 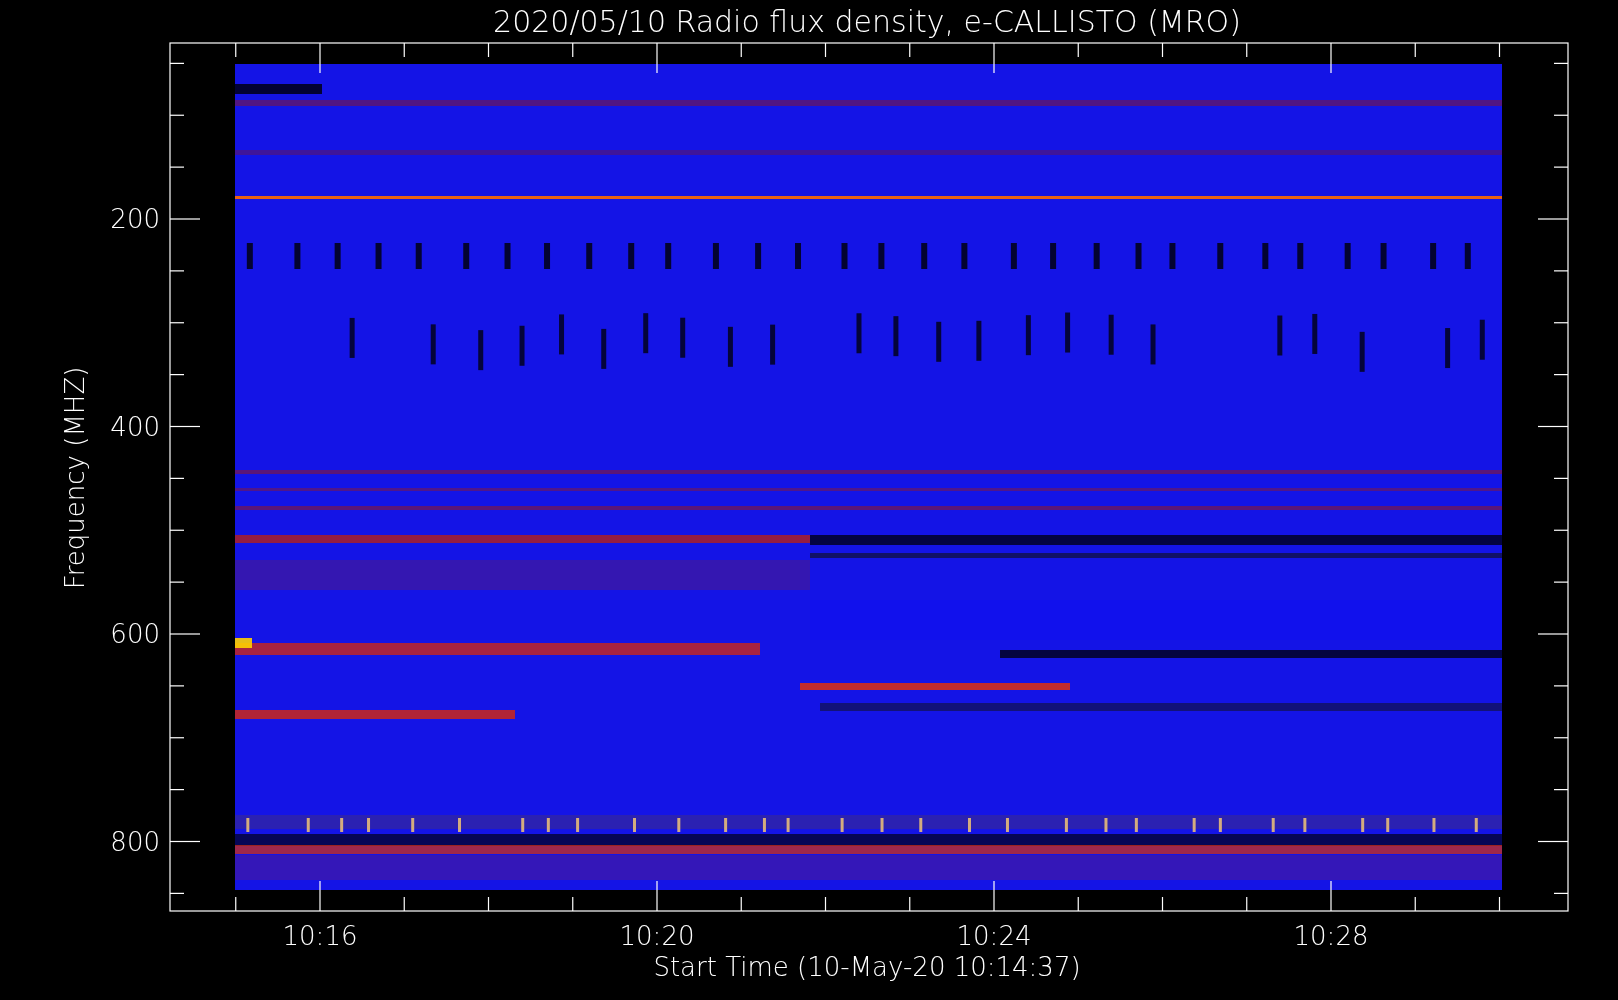 I want to click on x-tick-label: 10:20, so click(x=657, y=936).